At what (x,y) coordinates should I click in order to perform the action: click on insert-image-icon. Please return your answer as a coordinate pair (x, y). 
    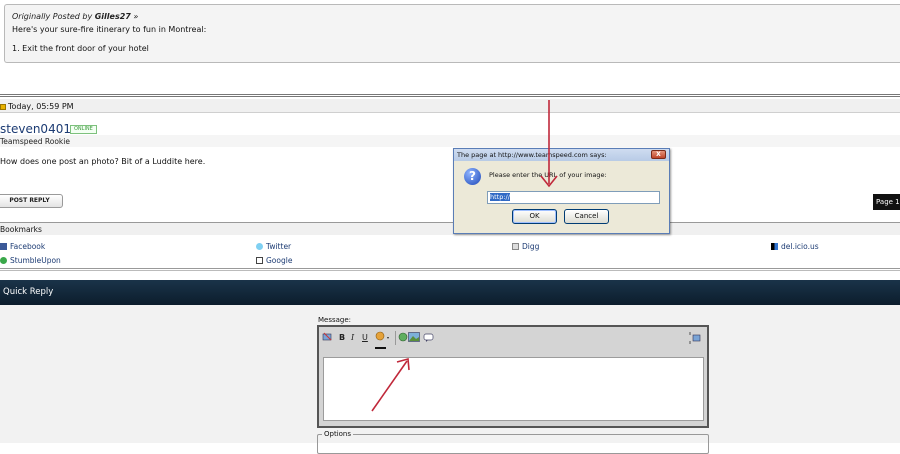
    Looking at the image, I should click on (414, 338).